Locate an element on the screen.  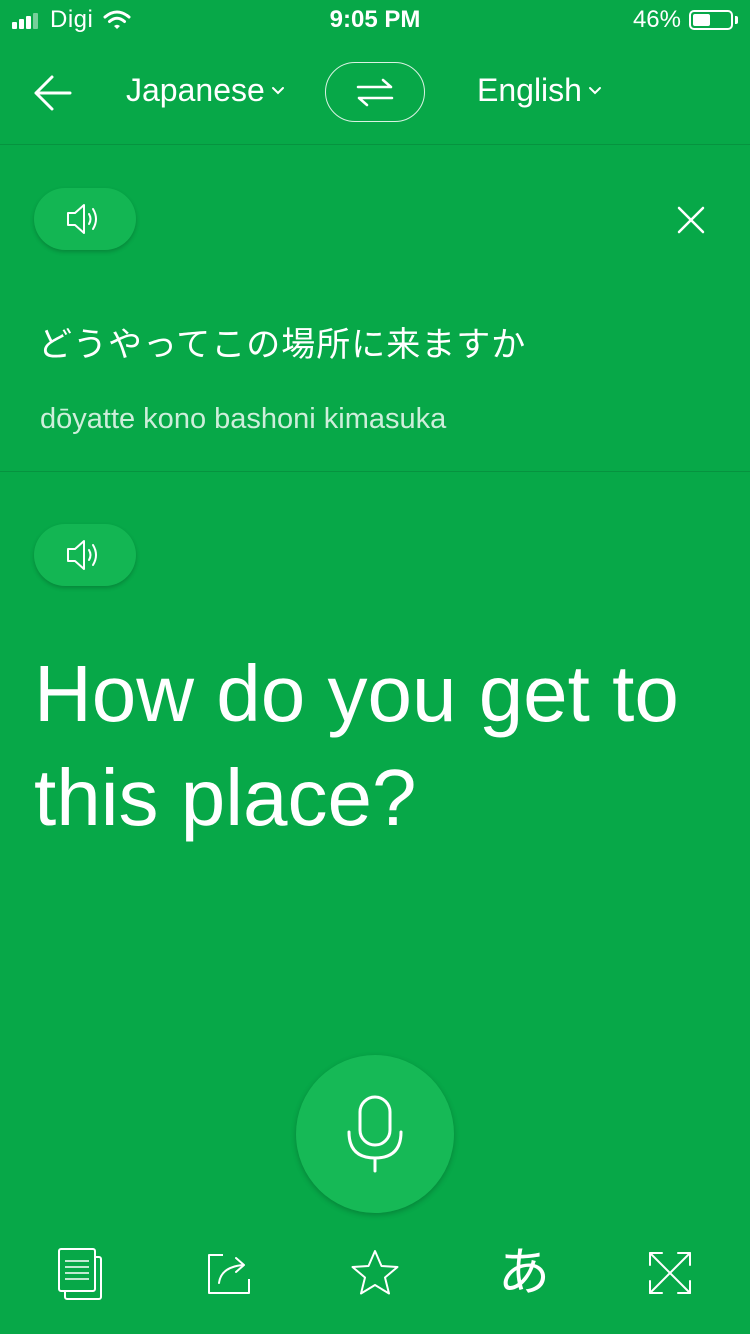
fullscreen-button is located at coordinates (670, 1273).